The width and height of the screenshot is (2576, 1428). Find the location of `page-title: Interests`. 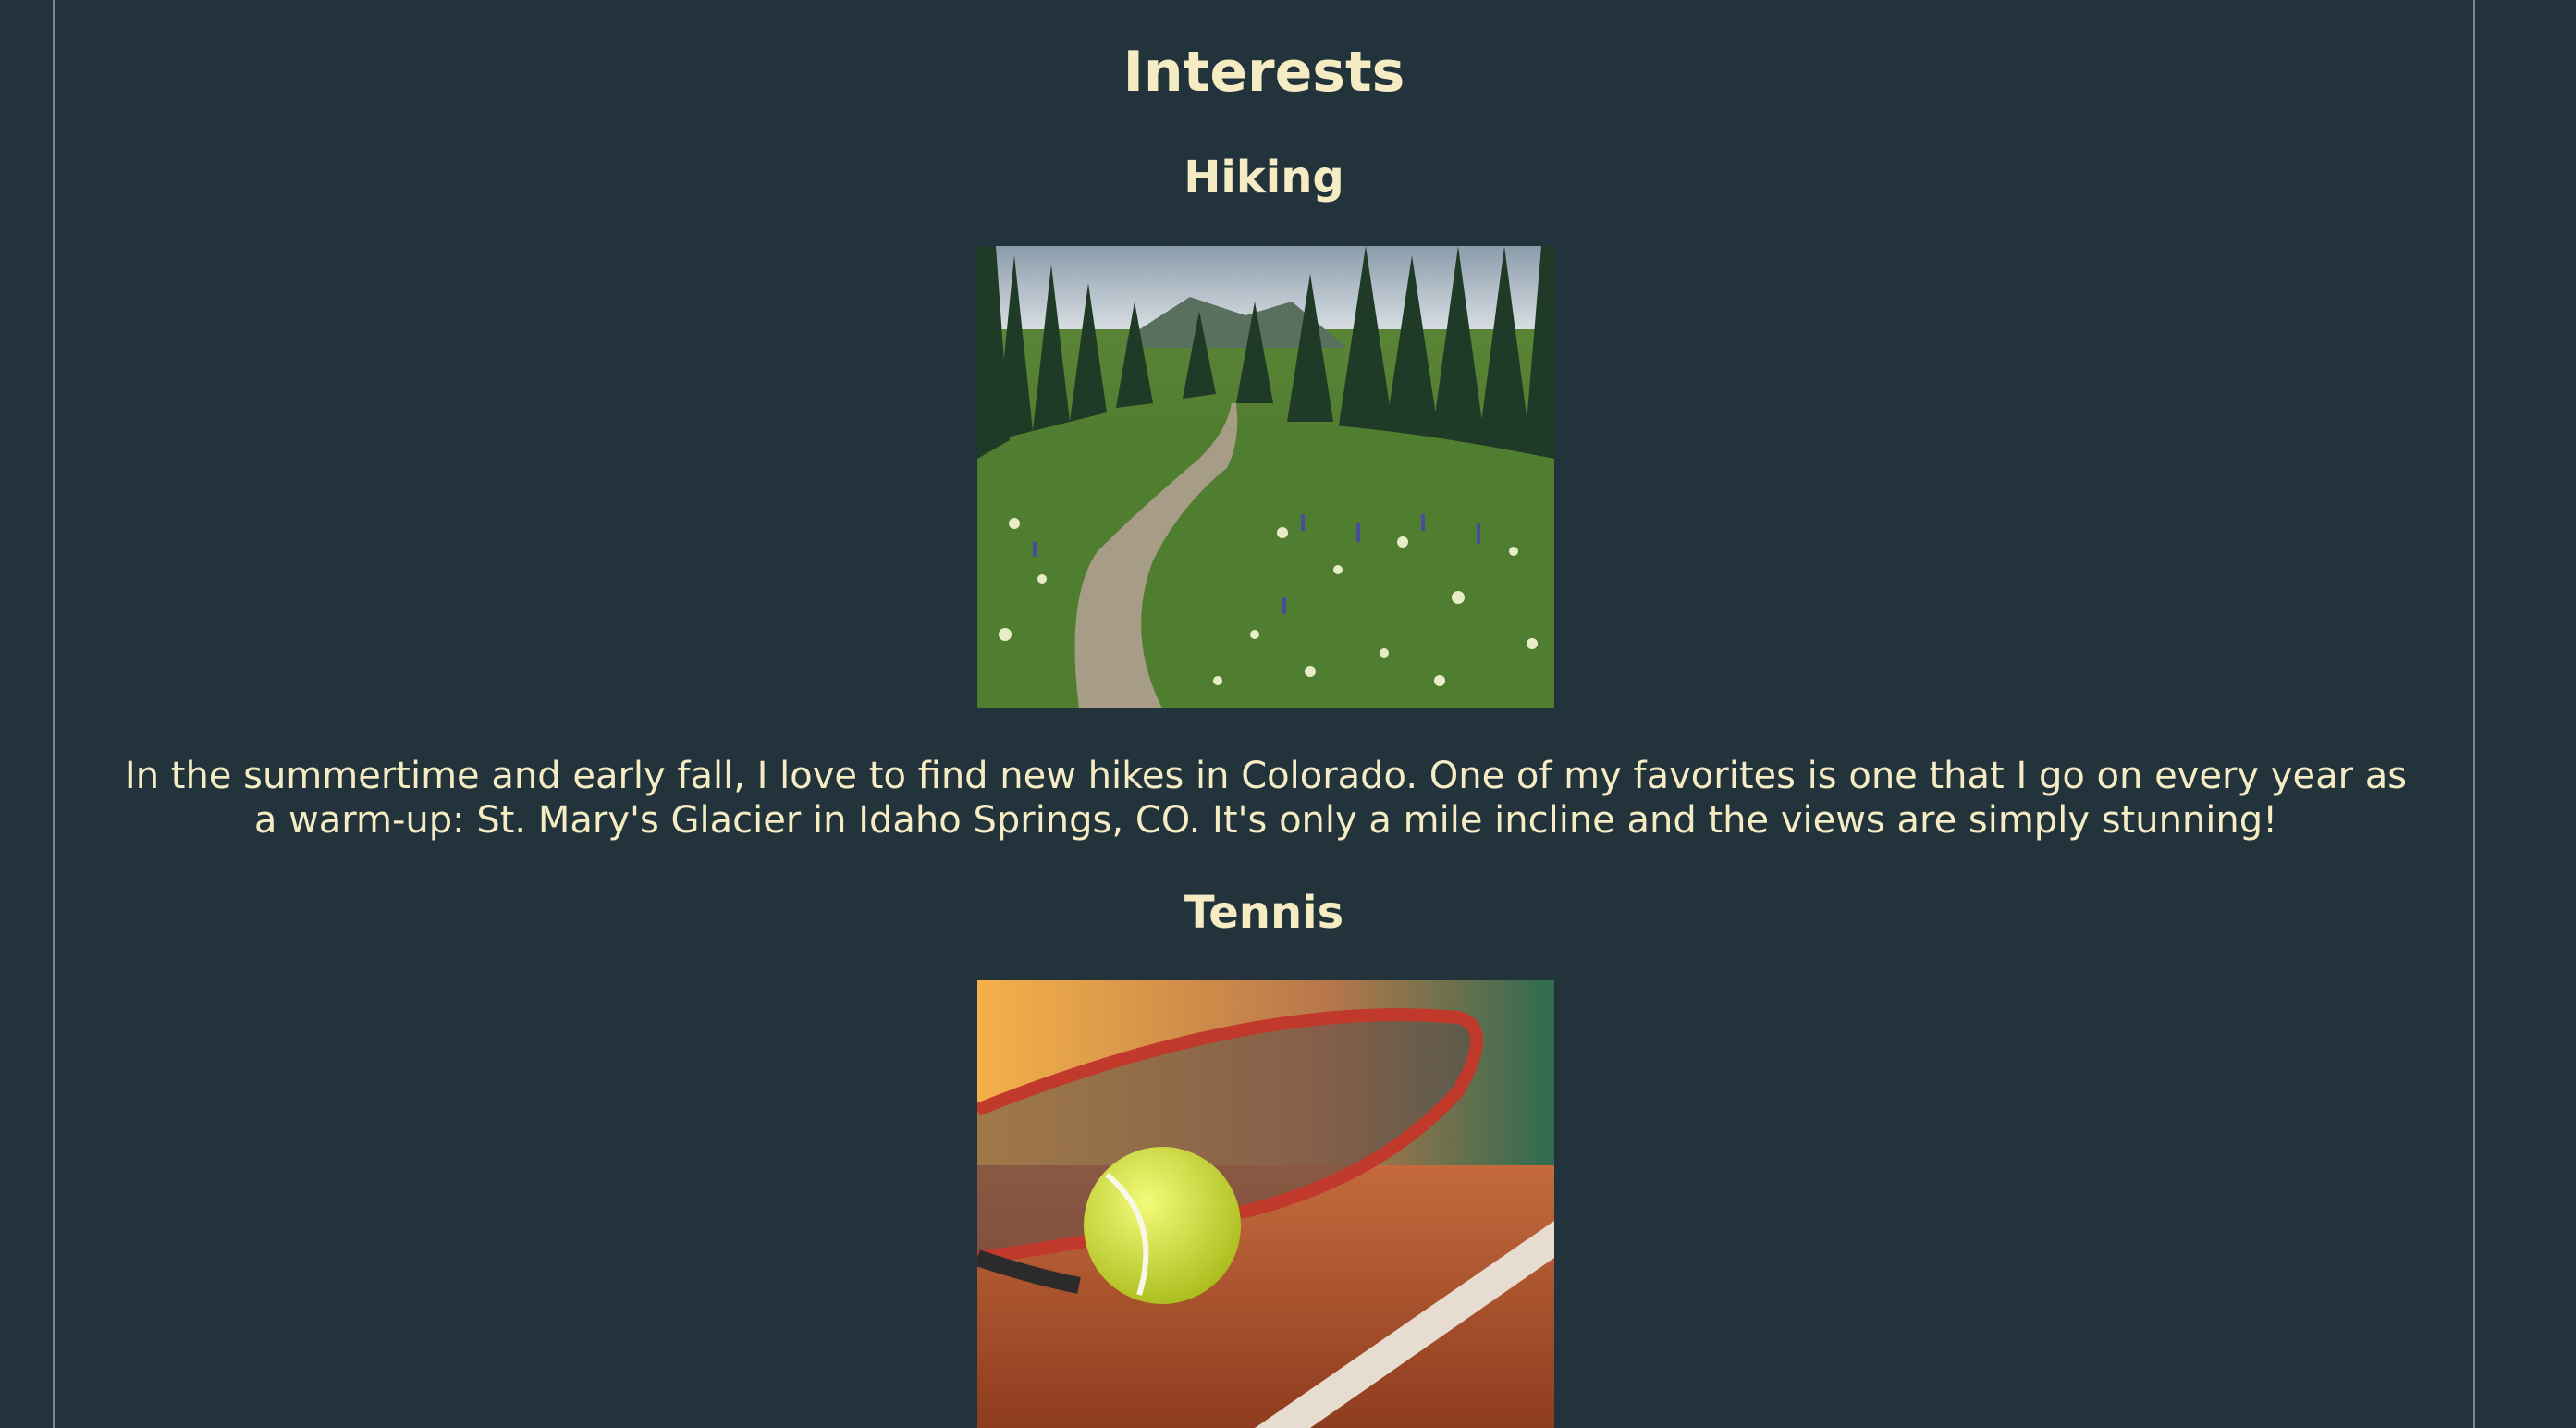

page-title: Interests is located at coordinates (1264, 72).